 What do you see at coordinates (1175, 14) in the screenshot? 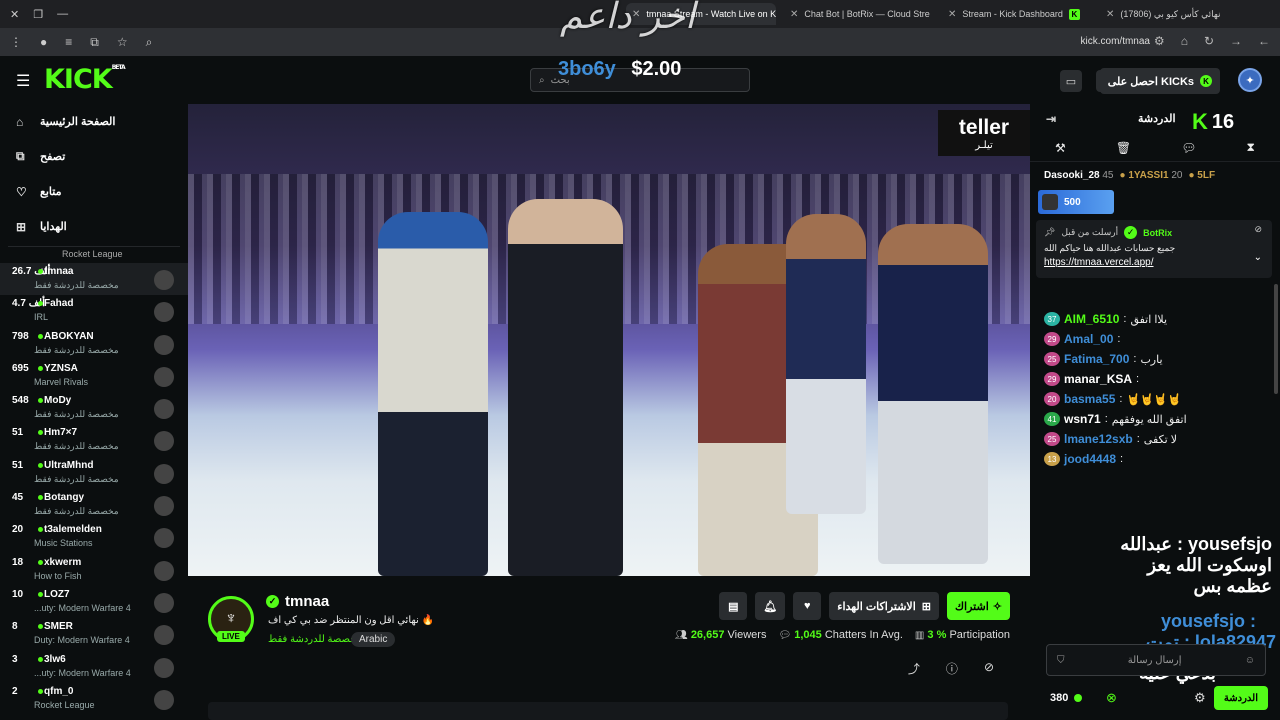
I see `tab-youtube: ✕ (17806) نهائي كأس كيو بي` at bounding box center [1175, 14].